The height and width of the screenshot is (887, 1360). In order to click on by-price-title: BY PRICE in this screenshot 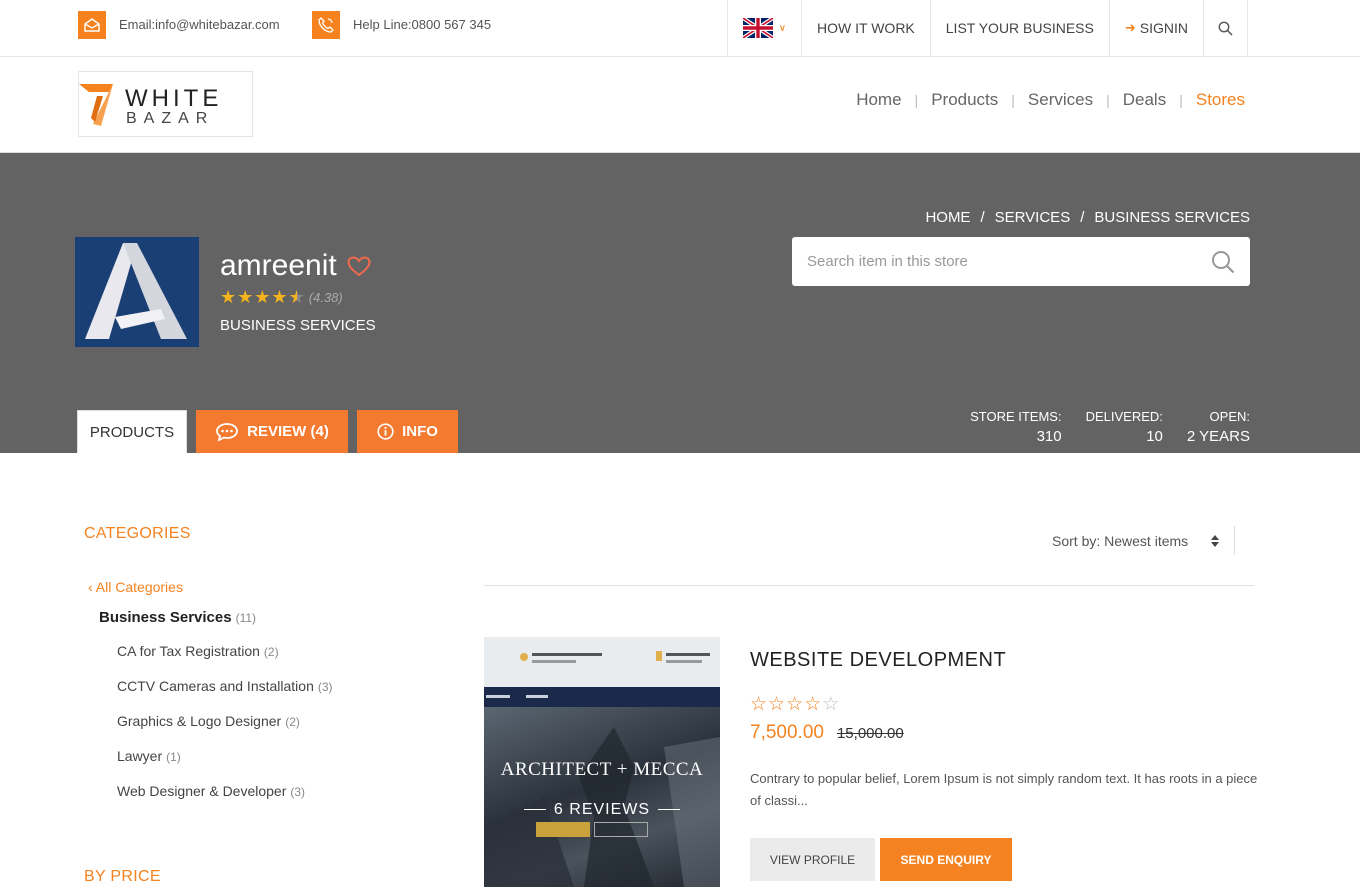, I will do `click(122, 876)`.